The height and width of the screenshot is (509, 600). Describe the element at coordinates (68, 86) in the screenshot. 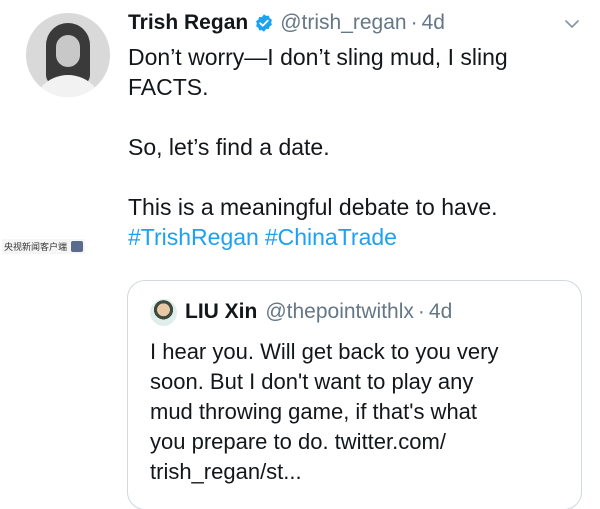

I see `avatar-shoulders` at that location.